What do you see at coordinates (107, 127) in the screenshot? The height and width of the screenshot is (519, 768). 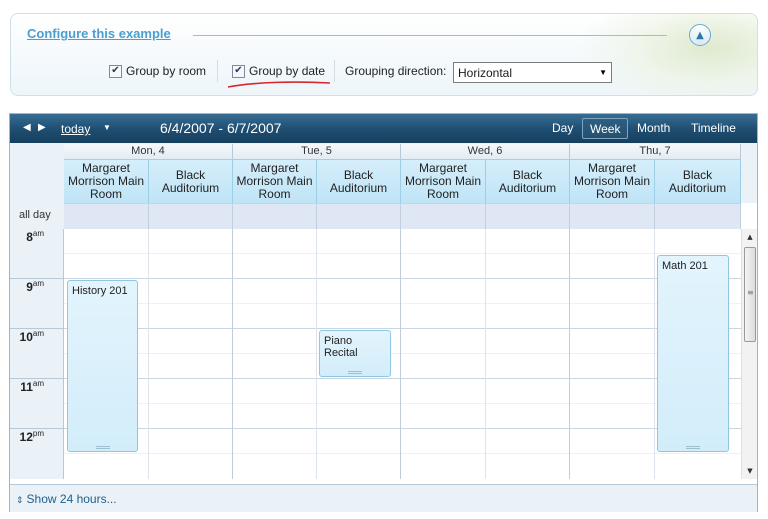 I see `today-dropdown-icon: ▼` at bounding box center [107, 127].